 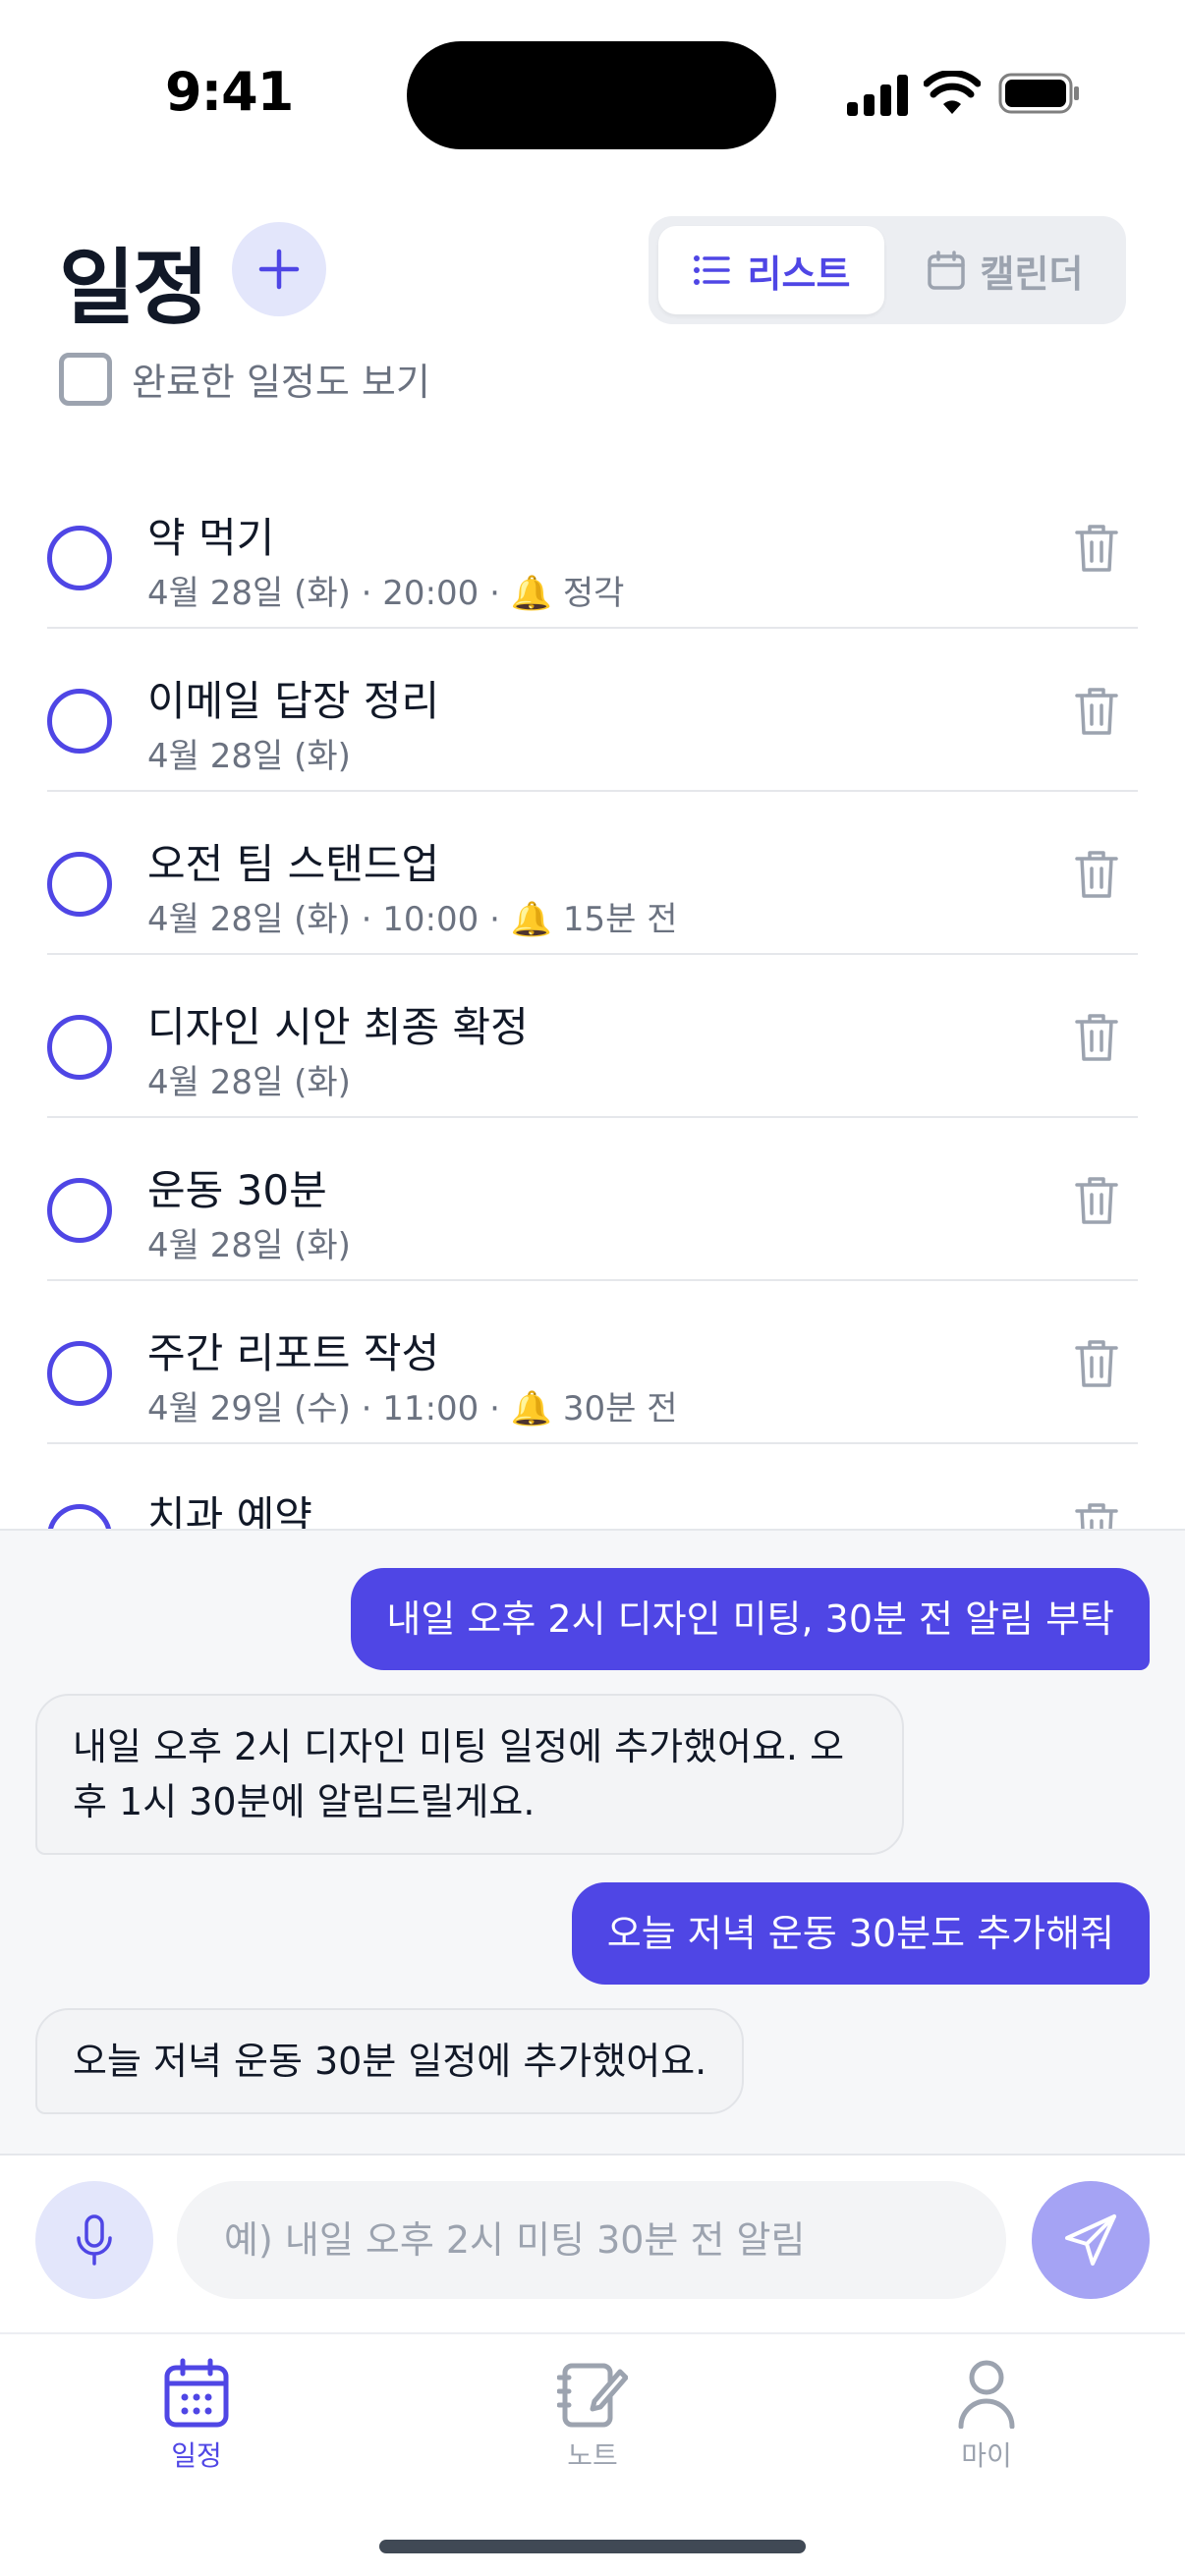 What do you see at coordinates (197, 2455) in the screenshot?
I see `tab-label: 일정` at bounding box center [197, 2455].